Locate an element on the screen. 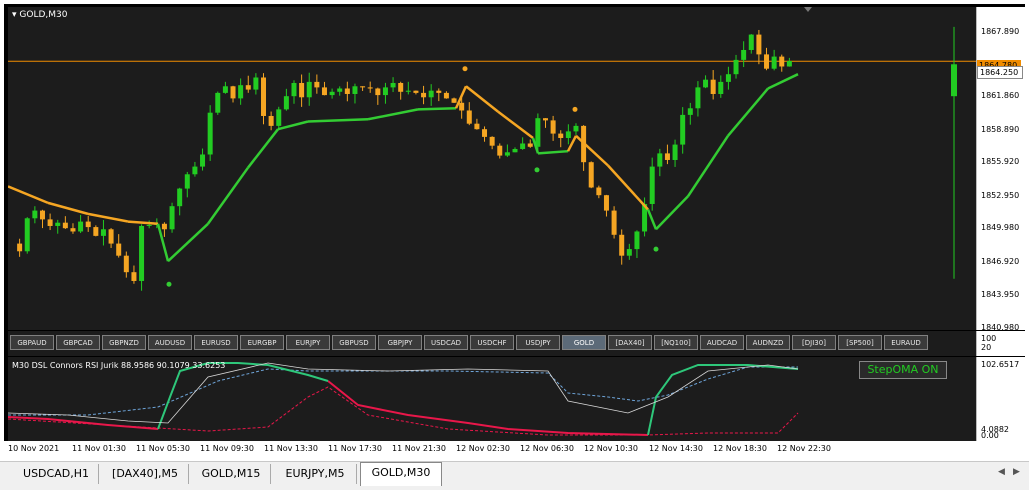 The height and width of the screenshot is (490, 1029). indicator-axis-label: 0.00 is located at coordinates (990, 435).